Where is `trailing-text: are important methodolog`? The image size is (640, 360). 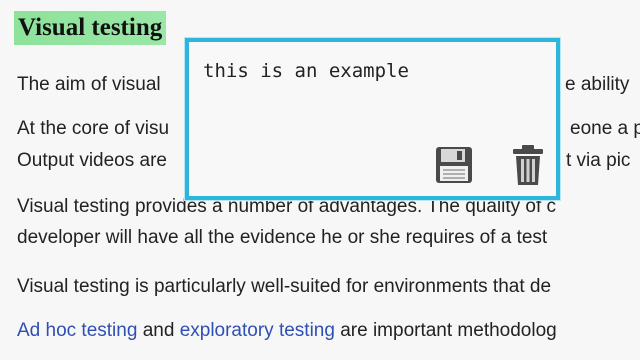
trailing-text: are important methodolog is located at coordinates (445, 330).